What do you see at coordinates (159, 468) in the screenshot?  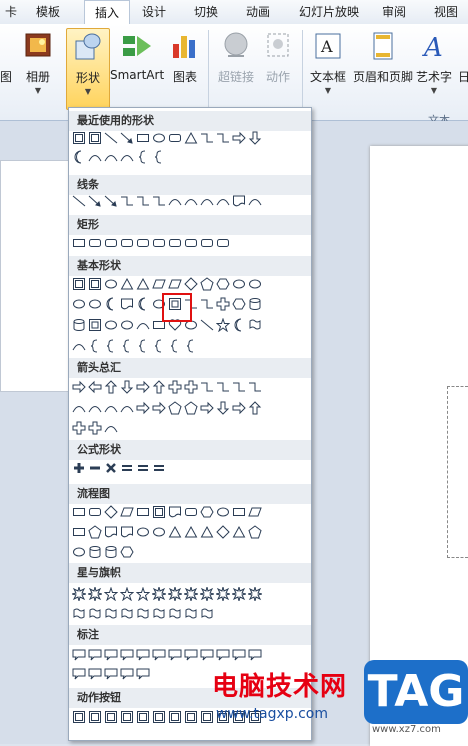 I see `shape-eq-icon` at bounding box center [159, 468].